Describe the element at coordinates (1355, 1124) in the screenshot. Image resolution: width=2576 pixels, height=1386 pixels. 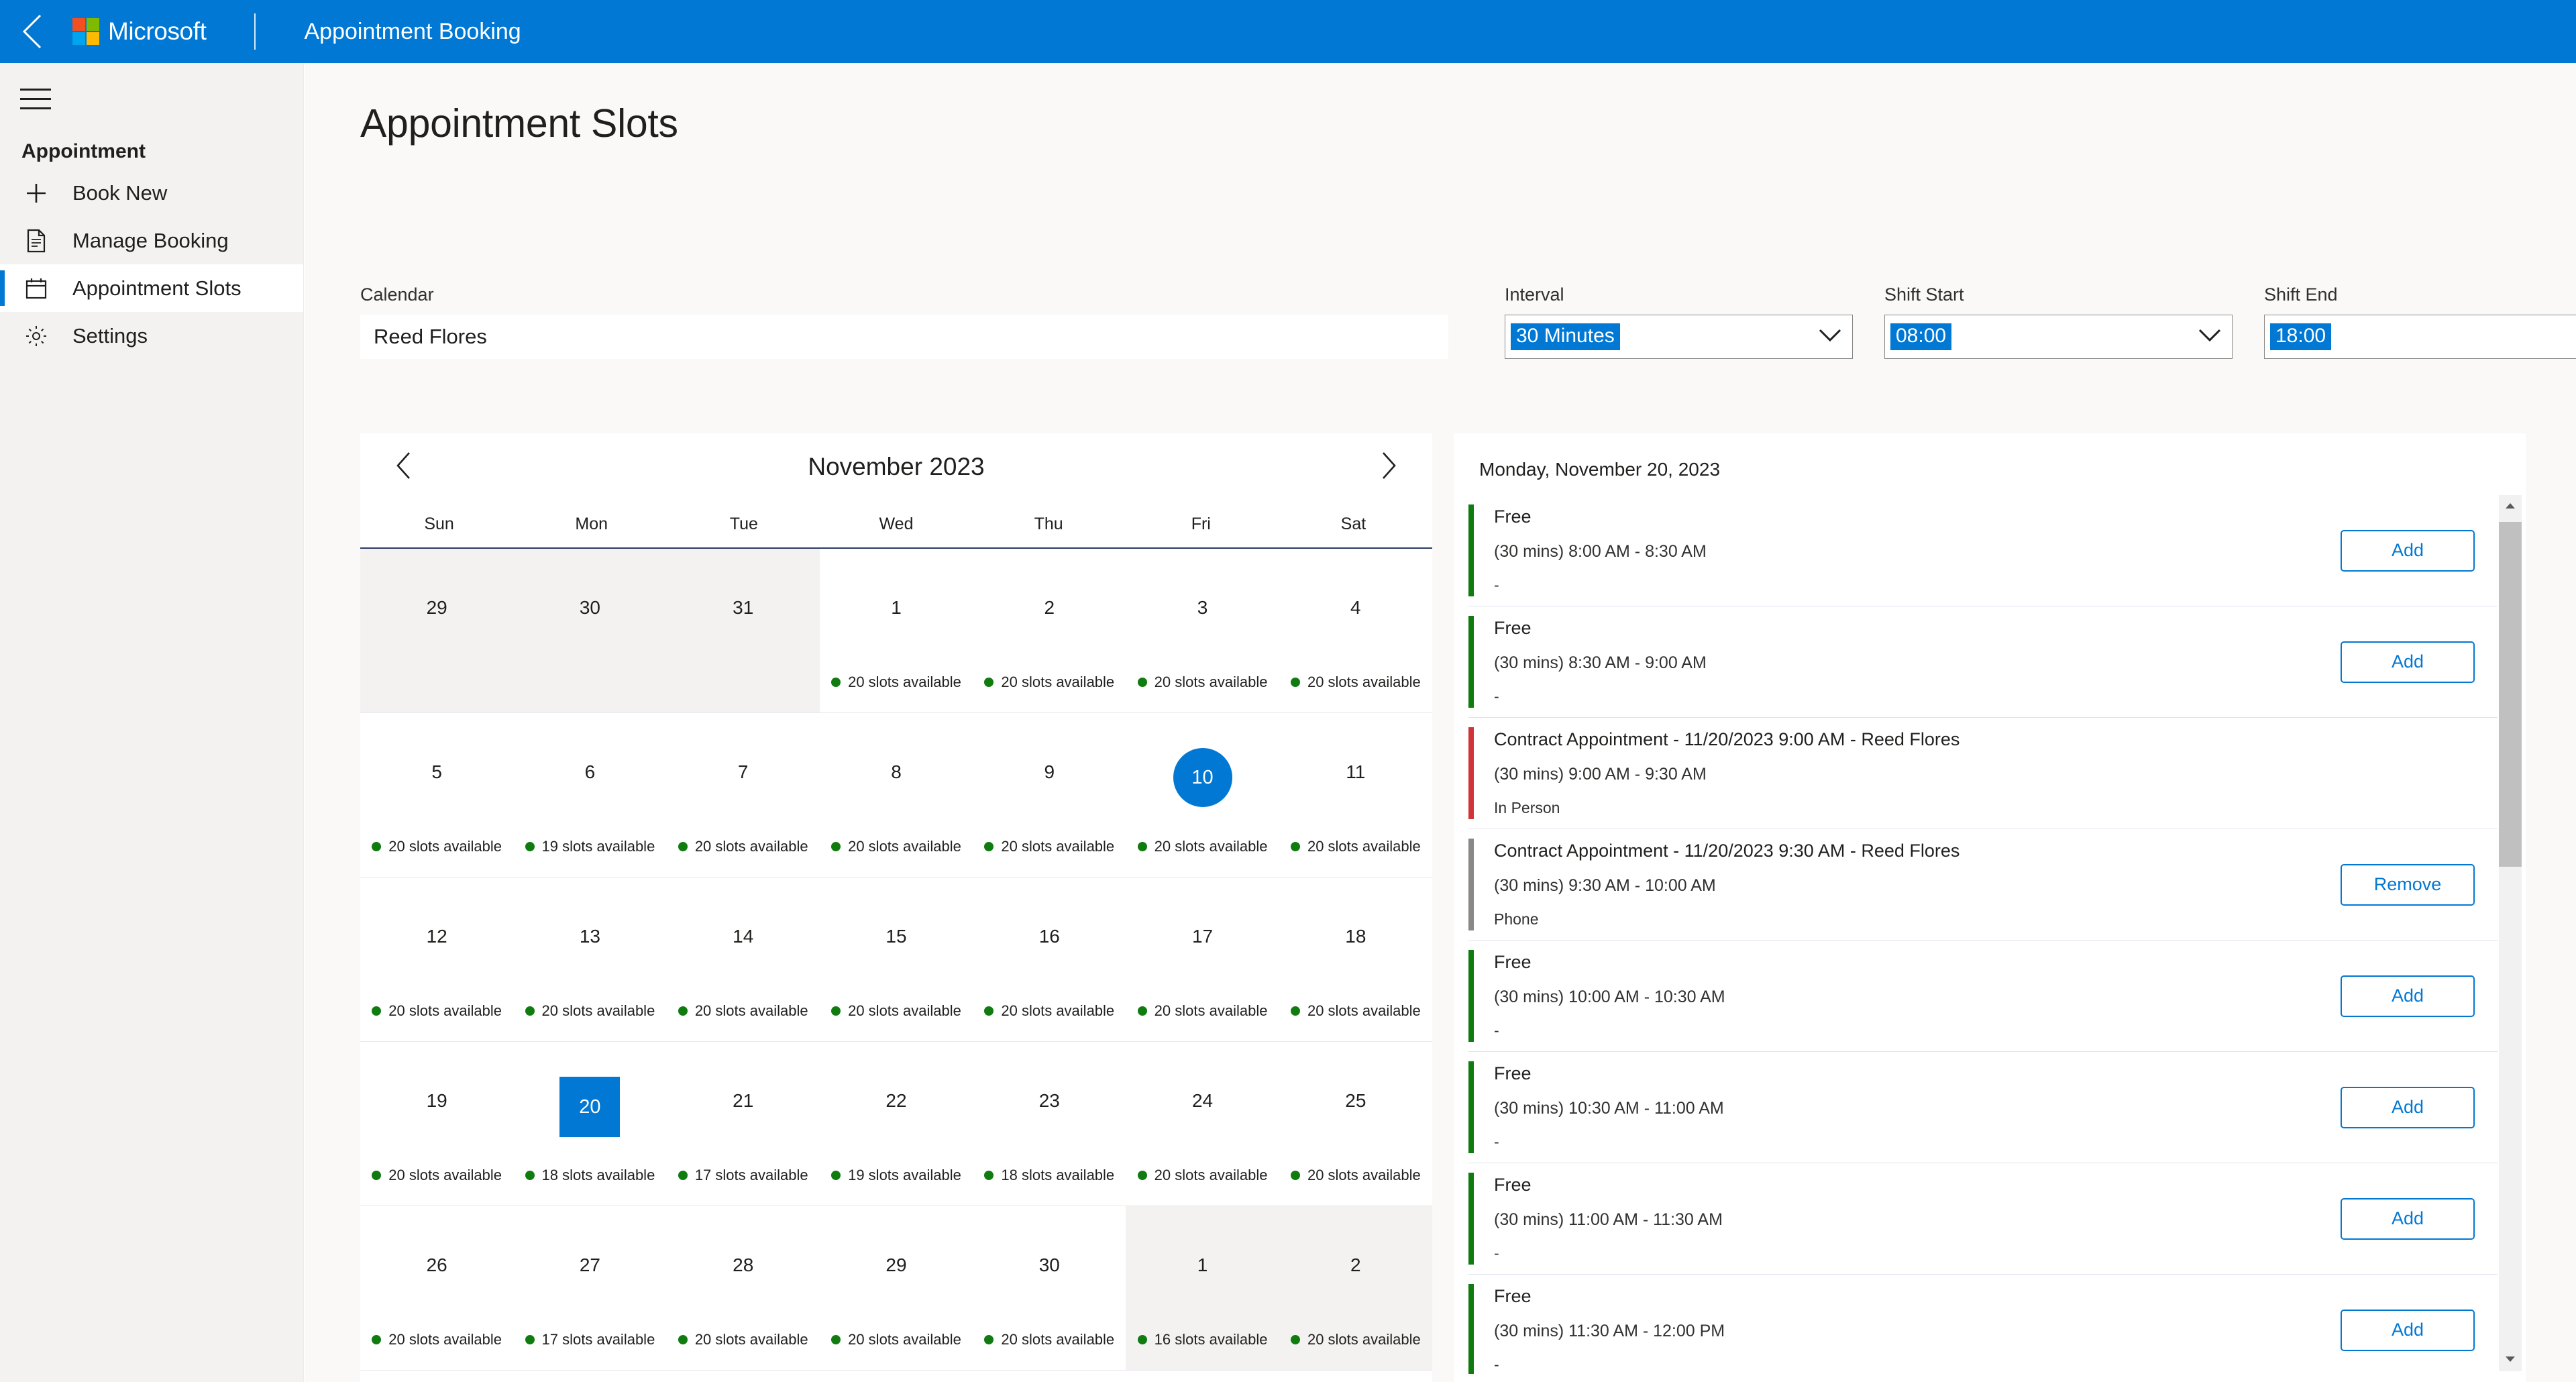
I see `calendar-day-cell: 25 20 slots available` at that location.